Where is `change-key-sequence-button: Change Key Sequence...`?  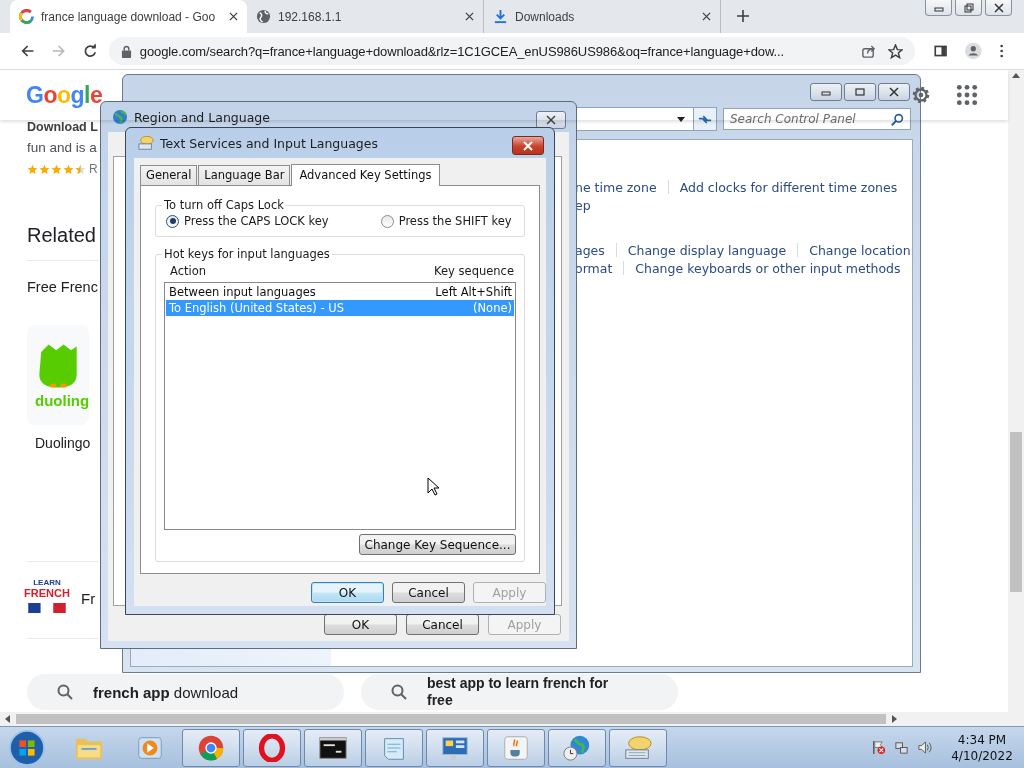 change-key-sequence-button: Change Key Sequence... is located at coordinates (437, 544).